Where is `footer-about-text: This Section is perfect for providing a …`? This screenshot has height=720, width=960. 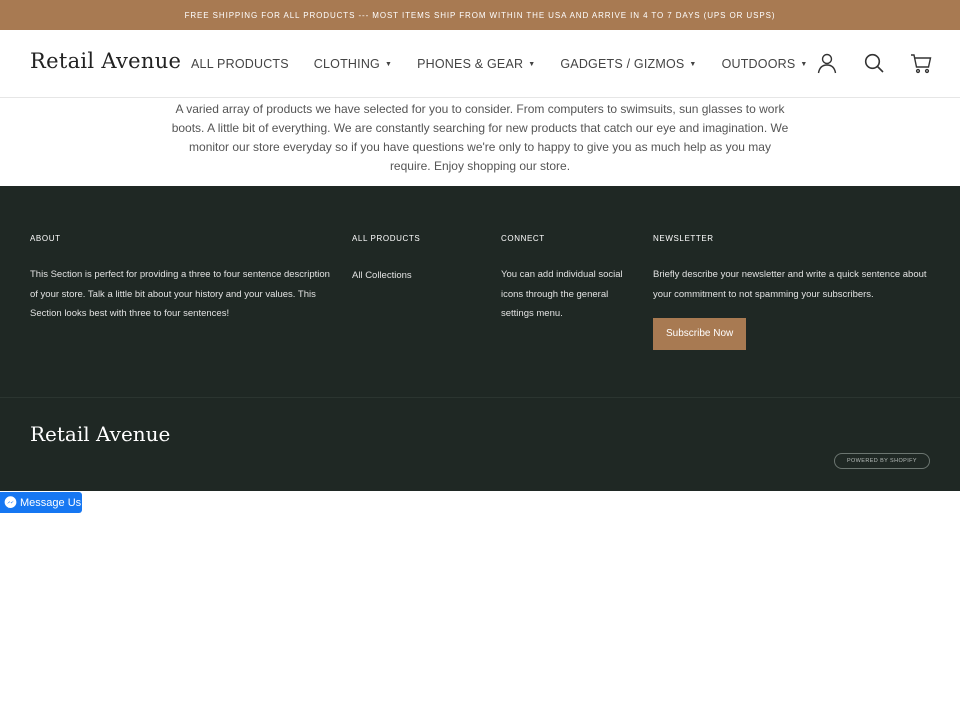 footer-about-text: This Section is perfect for providing a … is located at coordinates (180, 294).